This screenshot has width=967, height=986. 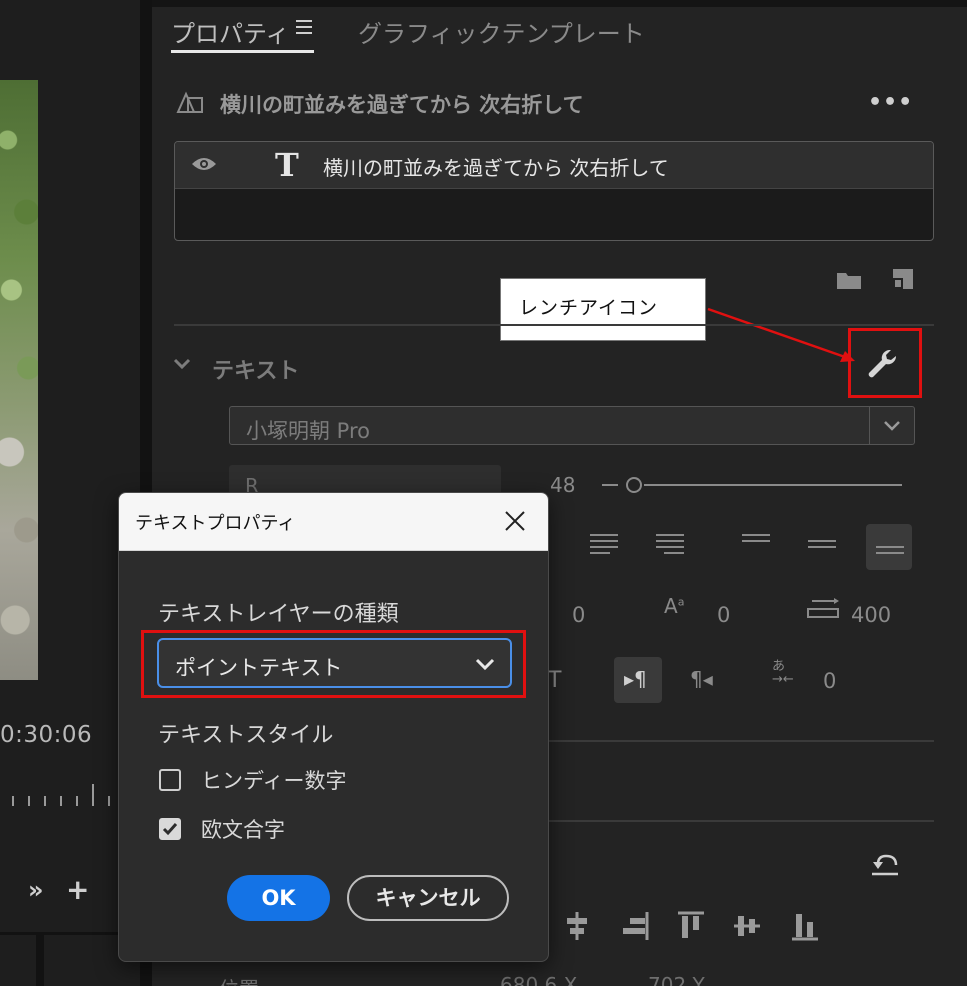 What do you see at coordinates (496, 168) in the screenshot?
I see `layer-name: 横川の町並みを過ぎてから 次右折して` at bounding box center [496, 168].